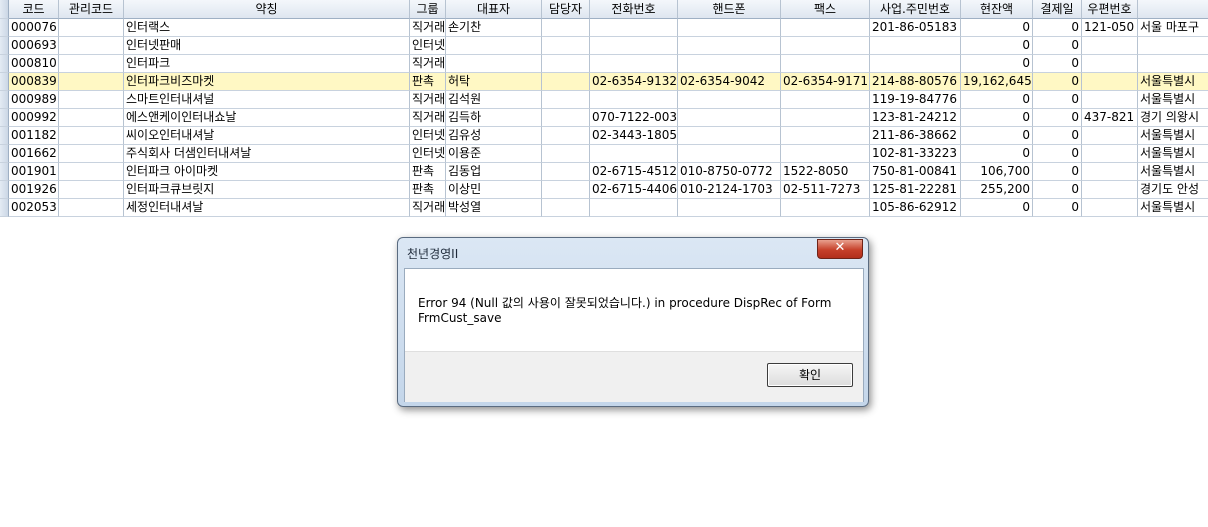 Image resolution: width=1208 pixels, height=527 pixels. What do you see at coordinates (915, 28) in the screenshot?
I see `cell-biz-no: 201-86-05183` at bounding box center [915, 28].